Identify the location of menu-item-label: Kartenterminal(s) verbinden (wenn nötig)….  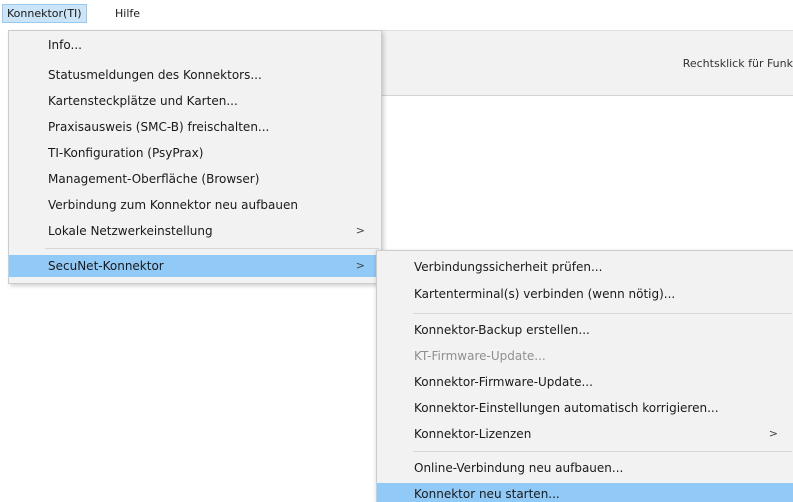
(545, 294).